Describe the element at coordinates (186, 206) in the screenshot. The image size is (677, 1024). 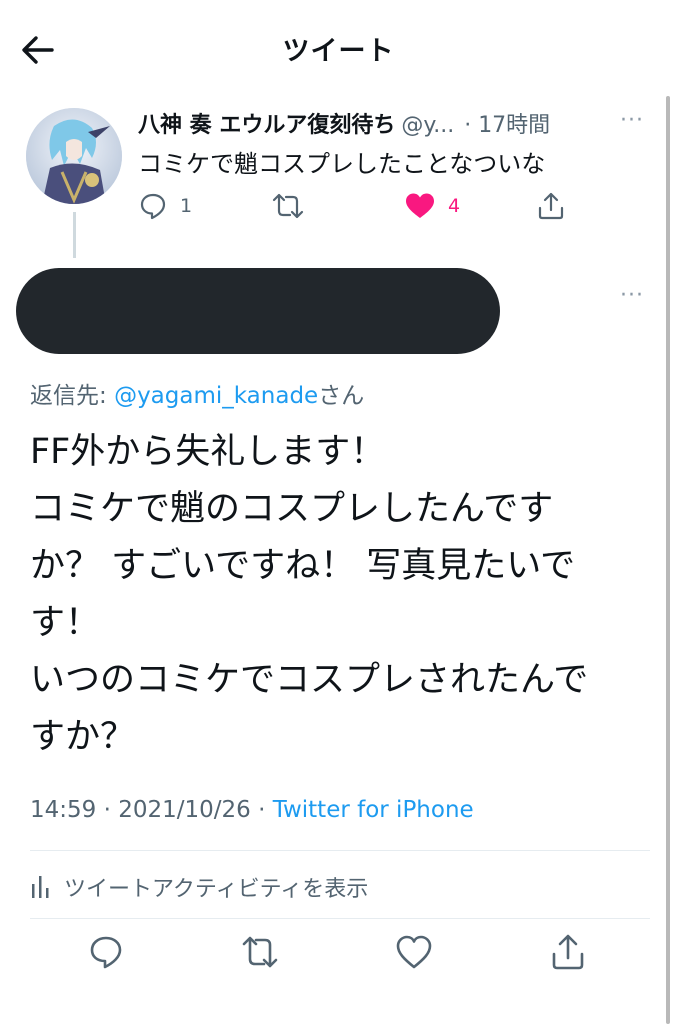
I see `reply-count: 1` at that location.